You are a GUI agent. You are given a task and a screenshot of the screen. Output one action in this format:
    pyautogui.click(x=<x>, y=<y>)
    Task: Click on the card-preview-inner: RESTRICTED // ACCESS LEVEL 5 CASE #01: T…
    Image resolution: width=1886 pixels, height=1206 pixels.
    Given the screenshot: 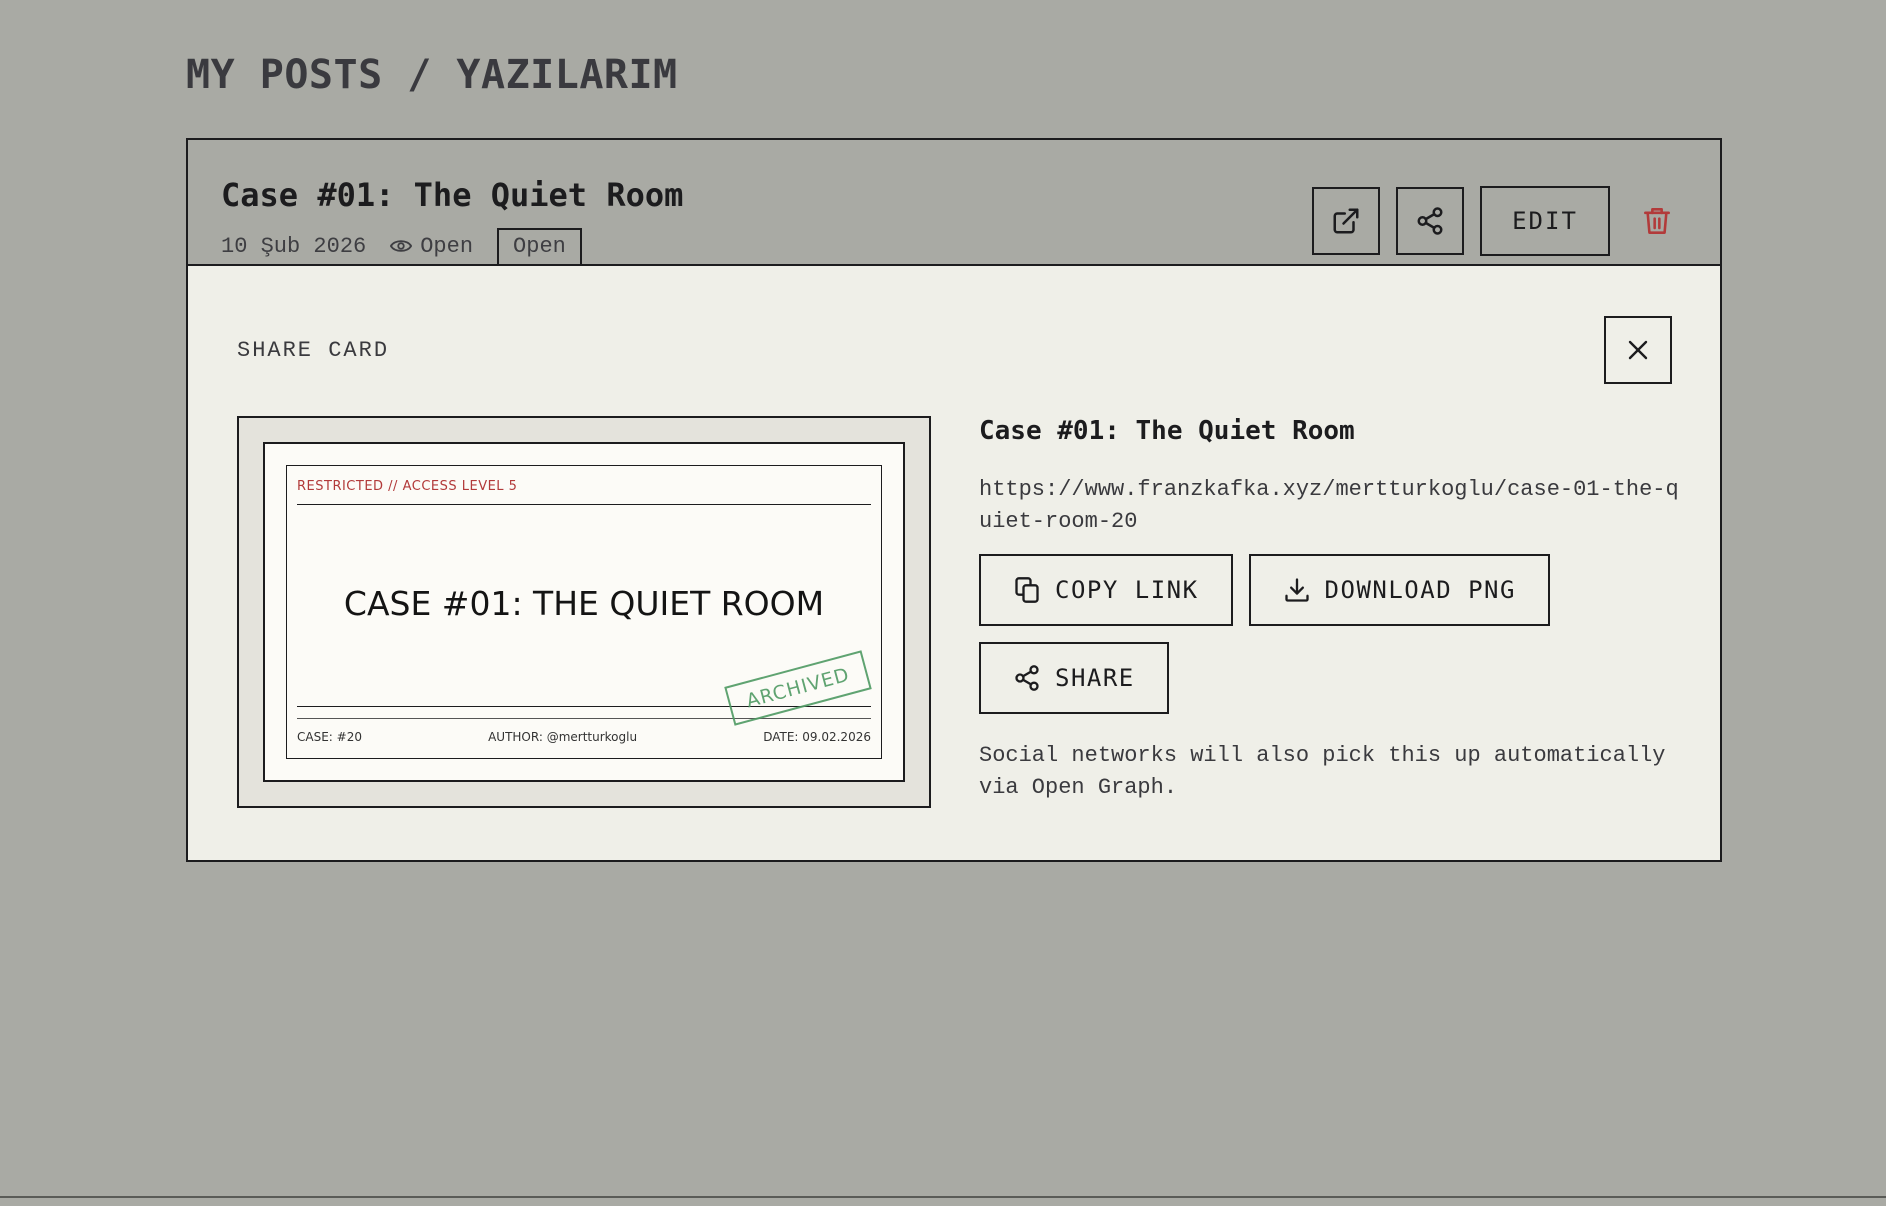 What is the action you would take?
    pyautogui.click(x=584, y=612)
    